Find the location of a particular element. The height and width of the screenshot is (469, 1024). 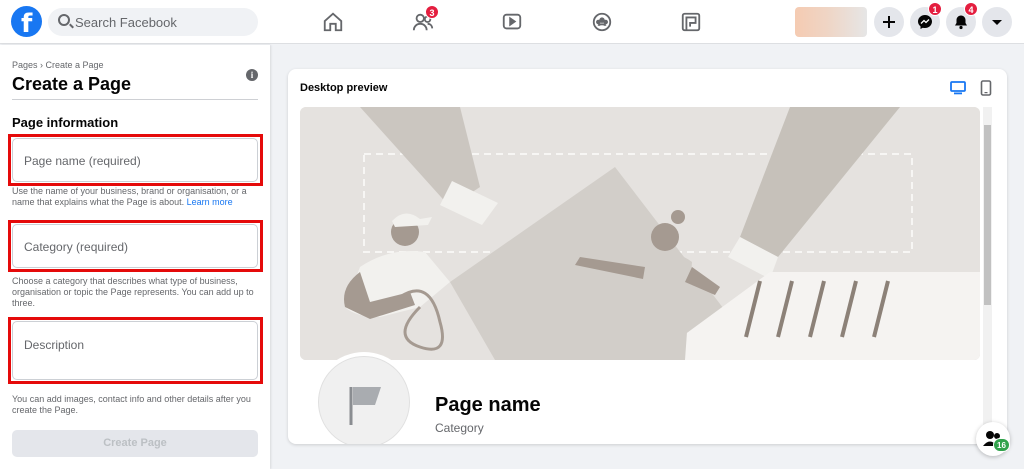

preview-scrollbar is located at coordinates (987, 275).